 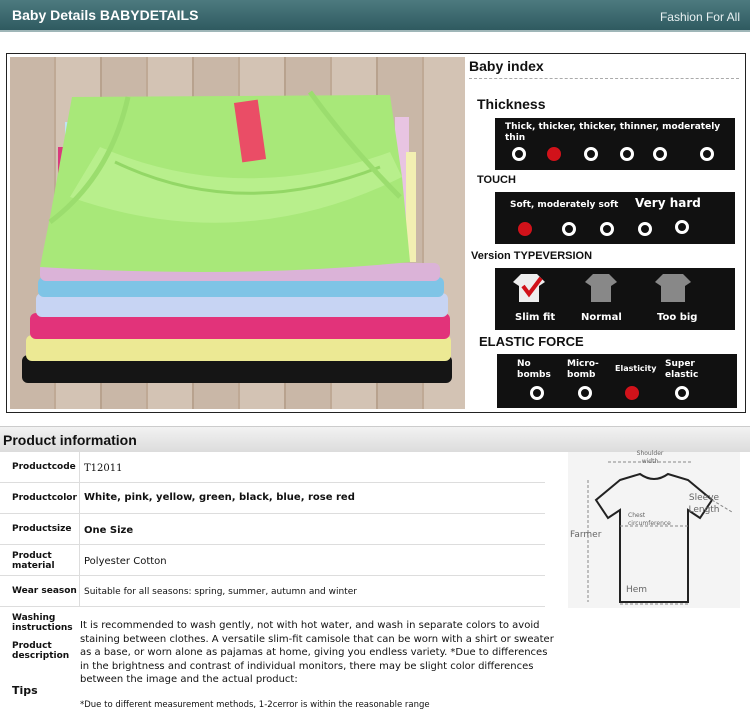 What do you see at coordinates (42, 623) in the screenshot?
I see `row-label: Washing instructions` at bounding box center [42, 623].